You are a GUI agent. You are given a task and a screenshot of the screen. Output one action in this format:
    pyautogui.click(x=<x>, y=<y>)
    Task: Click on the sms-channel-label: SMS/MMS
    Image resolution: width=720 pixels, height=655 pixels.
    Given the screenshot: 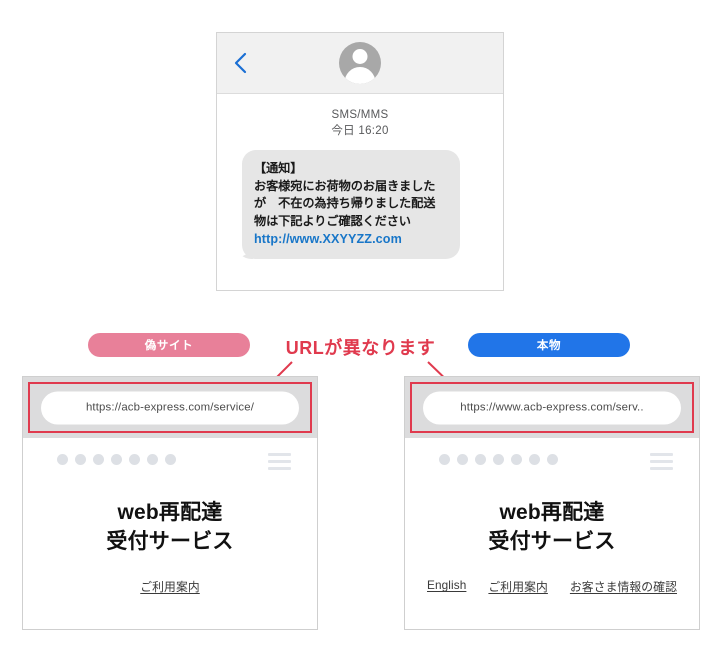 What is the action you would take?
    pyautogui.click(x=360, y=115)
    